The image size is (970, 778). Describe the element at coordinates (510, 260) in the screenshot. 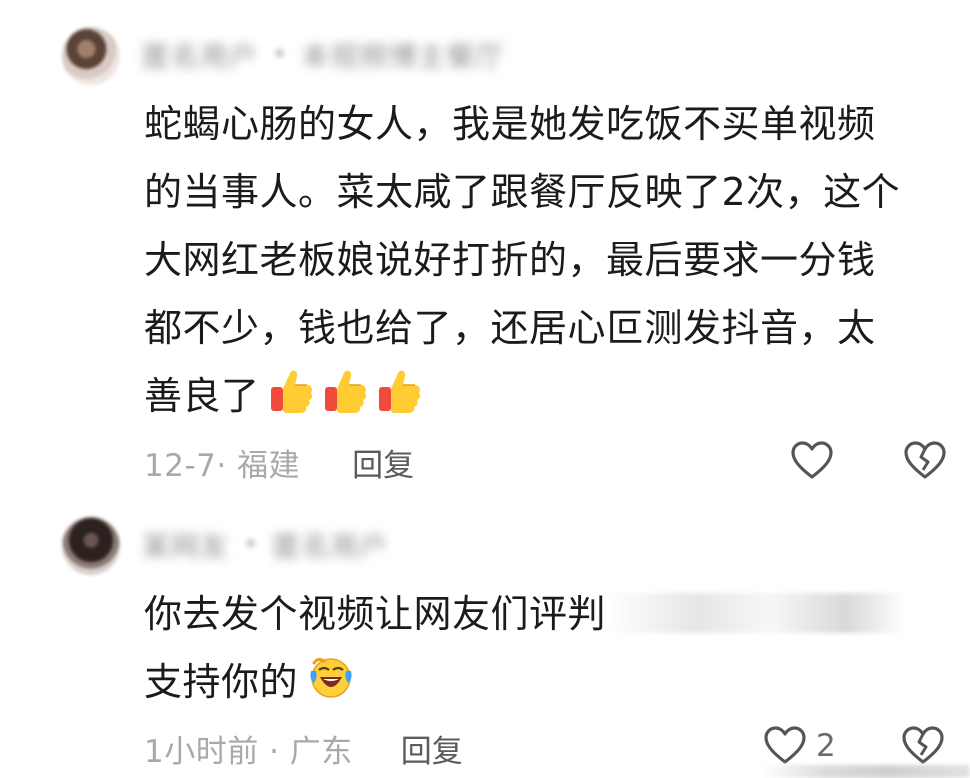

I see `comment-line: 大网红老板娘说好打折的，最后要求一分钱` at that location.